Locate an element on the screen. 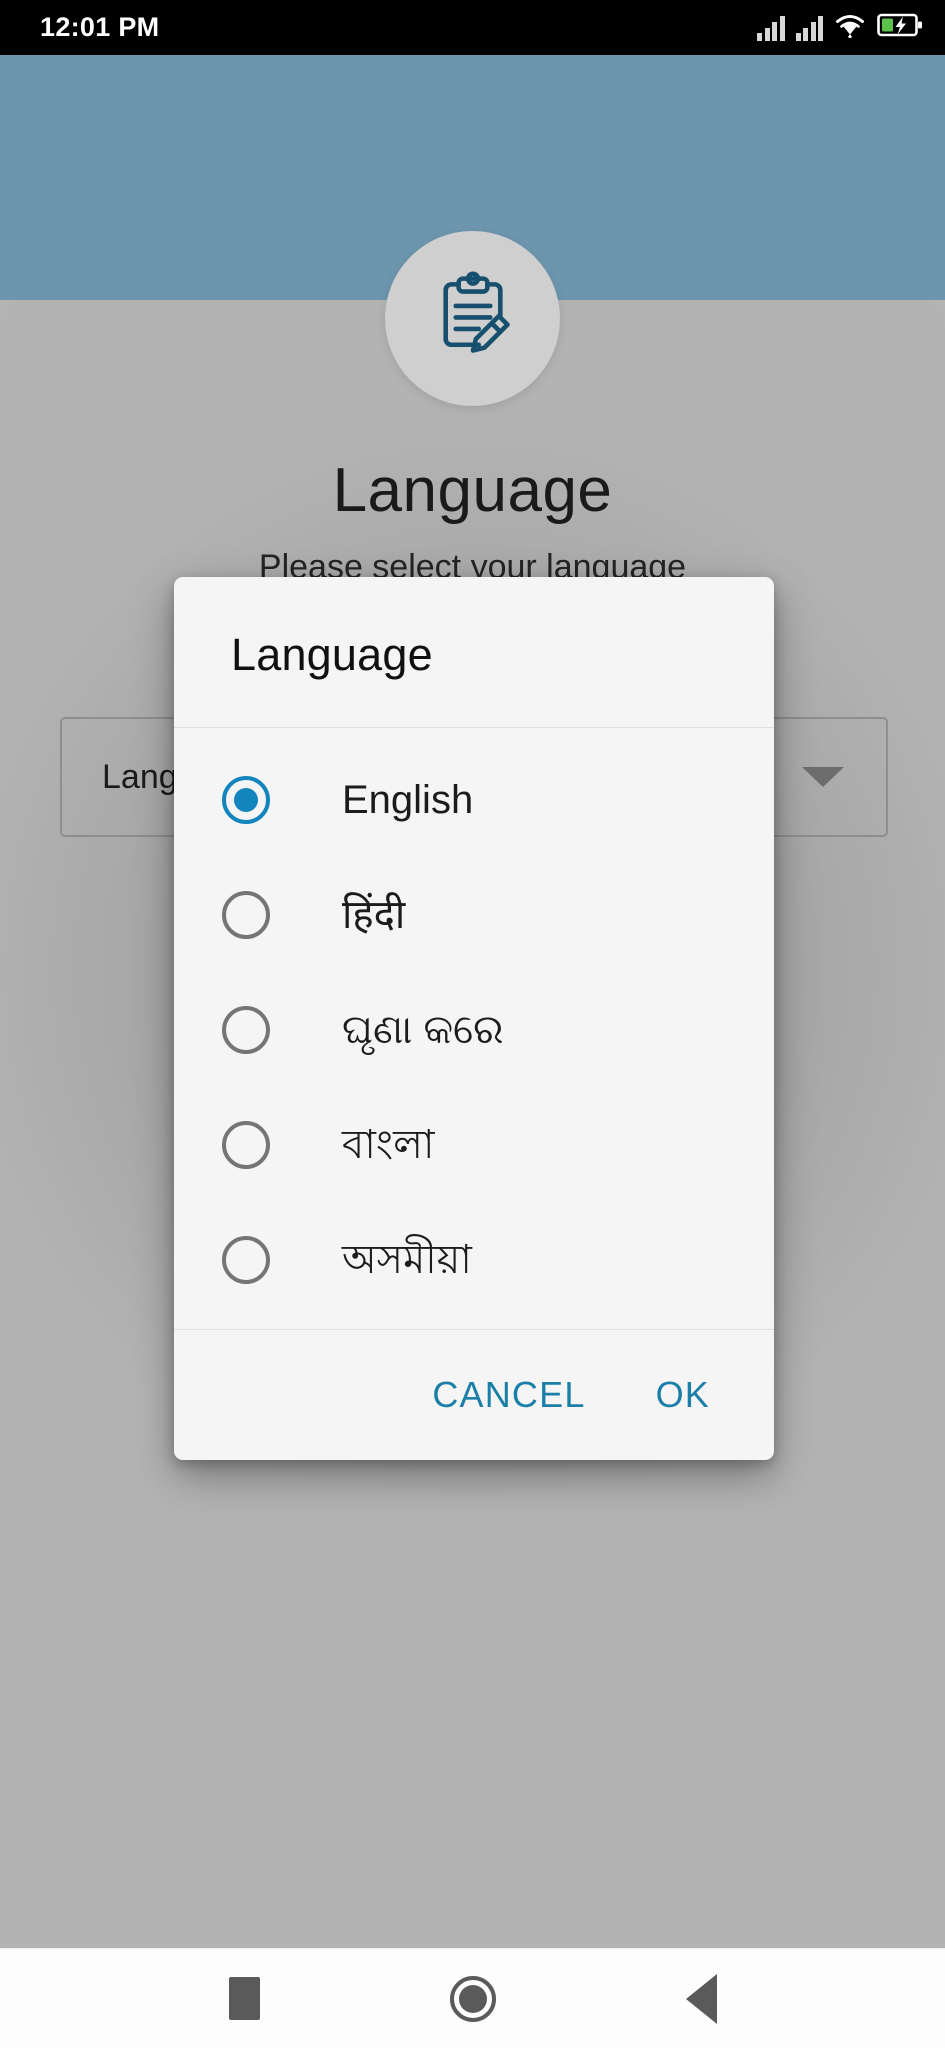 The image size is (945, 2048). language-option-hindi: हिंदी is located at coordinates (474, 914).